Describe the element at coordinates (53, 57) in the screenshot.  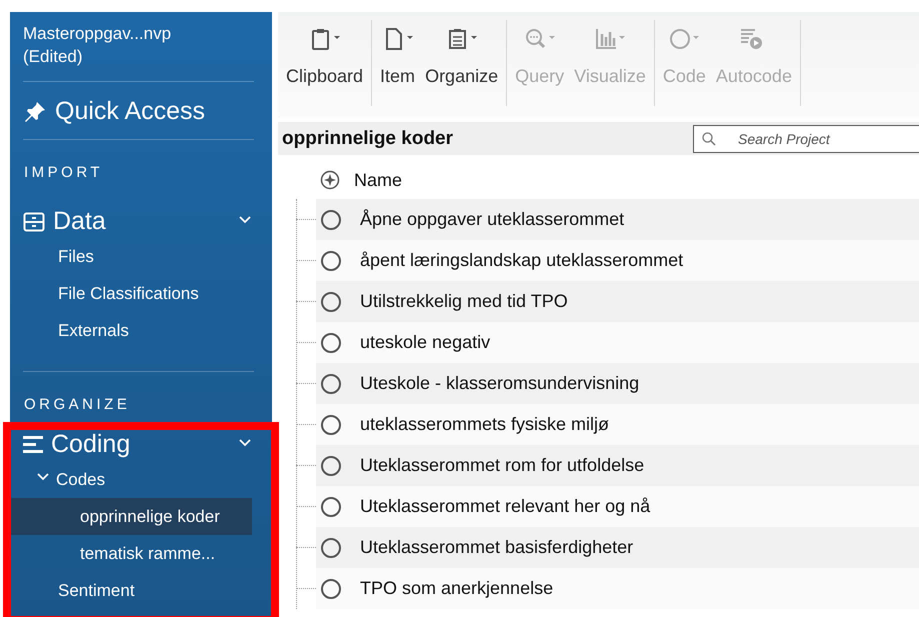
I see `edited-status: (Edited)` at that location.